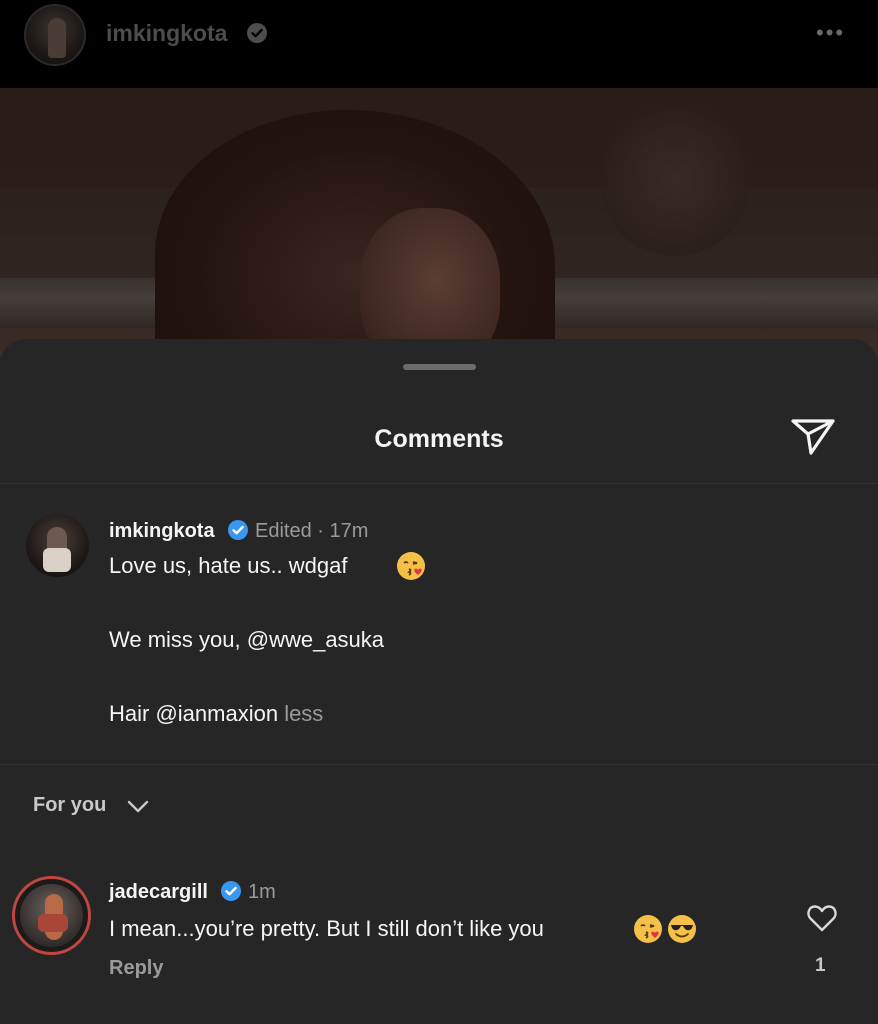 The image size is (878, 1024). I want to click on post-author-avatar, so click(55, 35).